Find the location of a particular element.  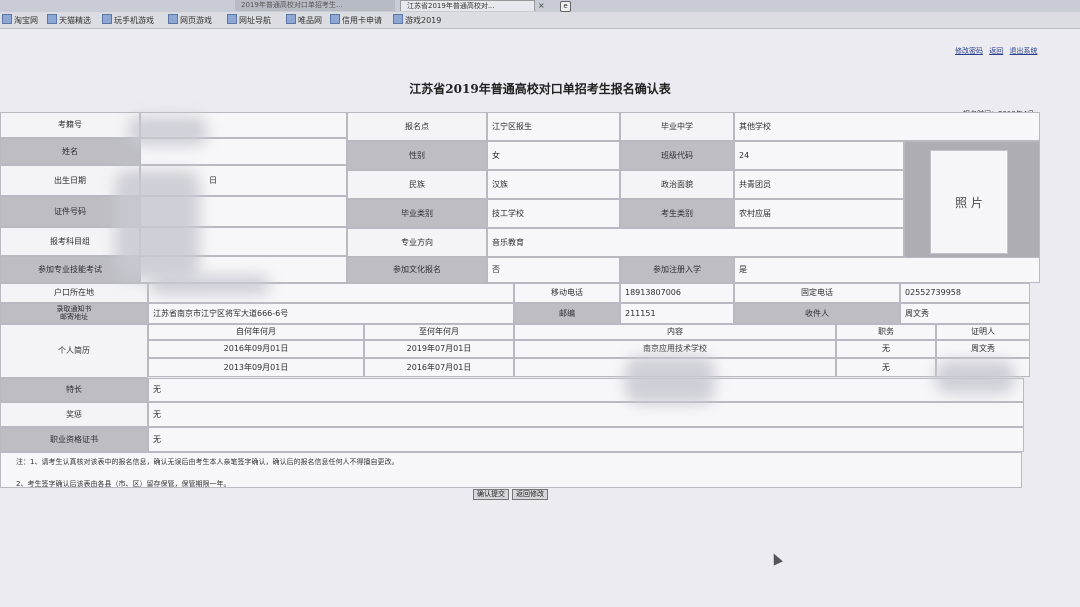

label-major: 专业方向 is located at coordinates (417, 242).